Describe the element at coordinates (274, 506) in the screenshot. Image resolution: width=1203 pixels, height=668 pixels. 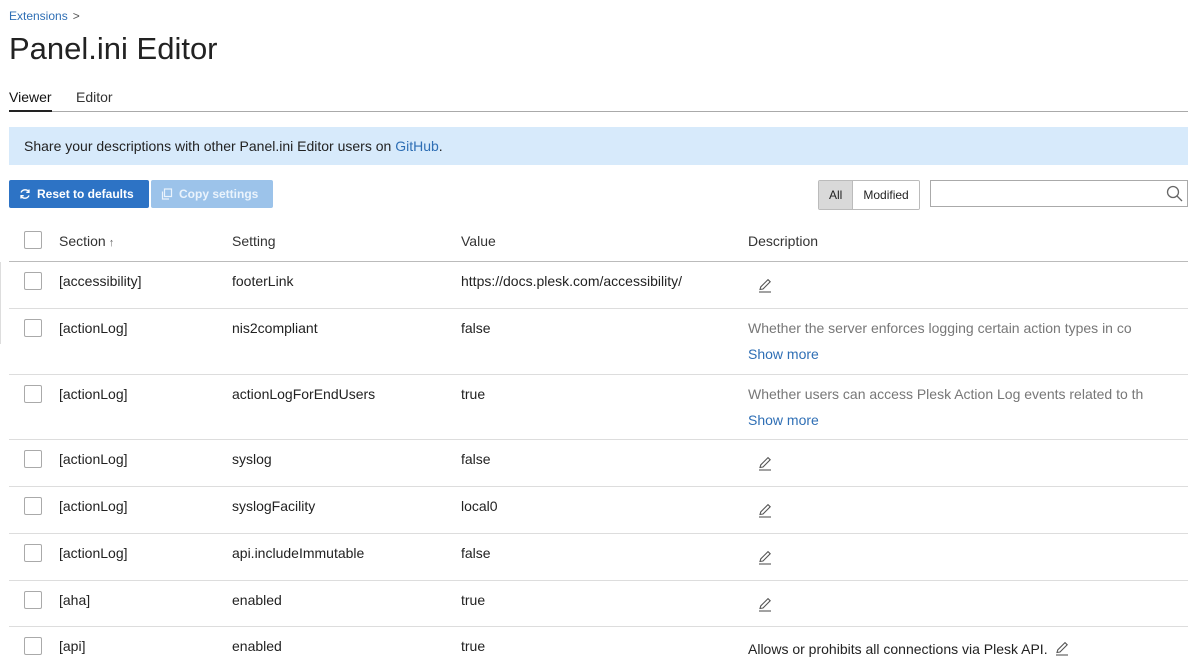
I see `cell-setting: syslogFacility` at that location.